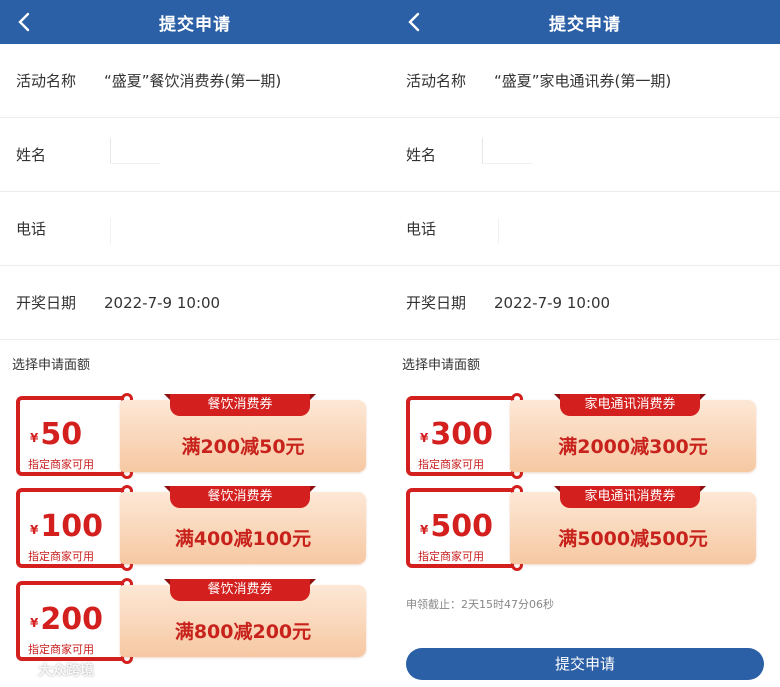 Image resolution: width=780 pixels, height=687 pixels. I want to click on coupon-value: 100, so click(71, 526).